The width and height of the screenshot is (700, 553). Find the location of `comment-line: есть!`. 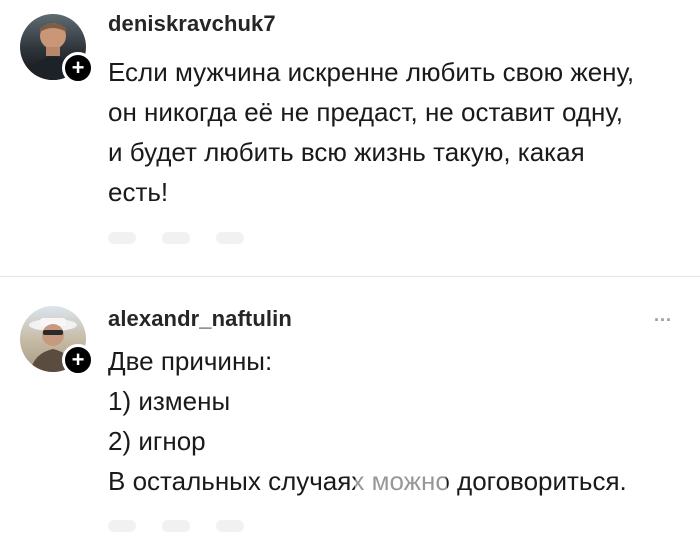

comment-line: есть! is located at coordinates (138, 192).